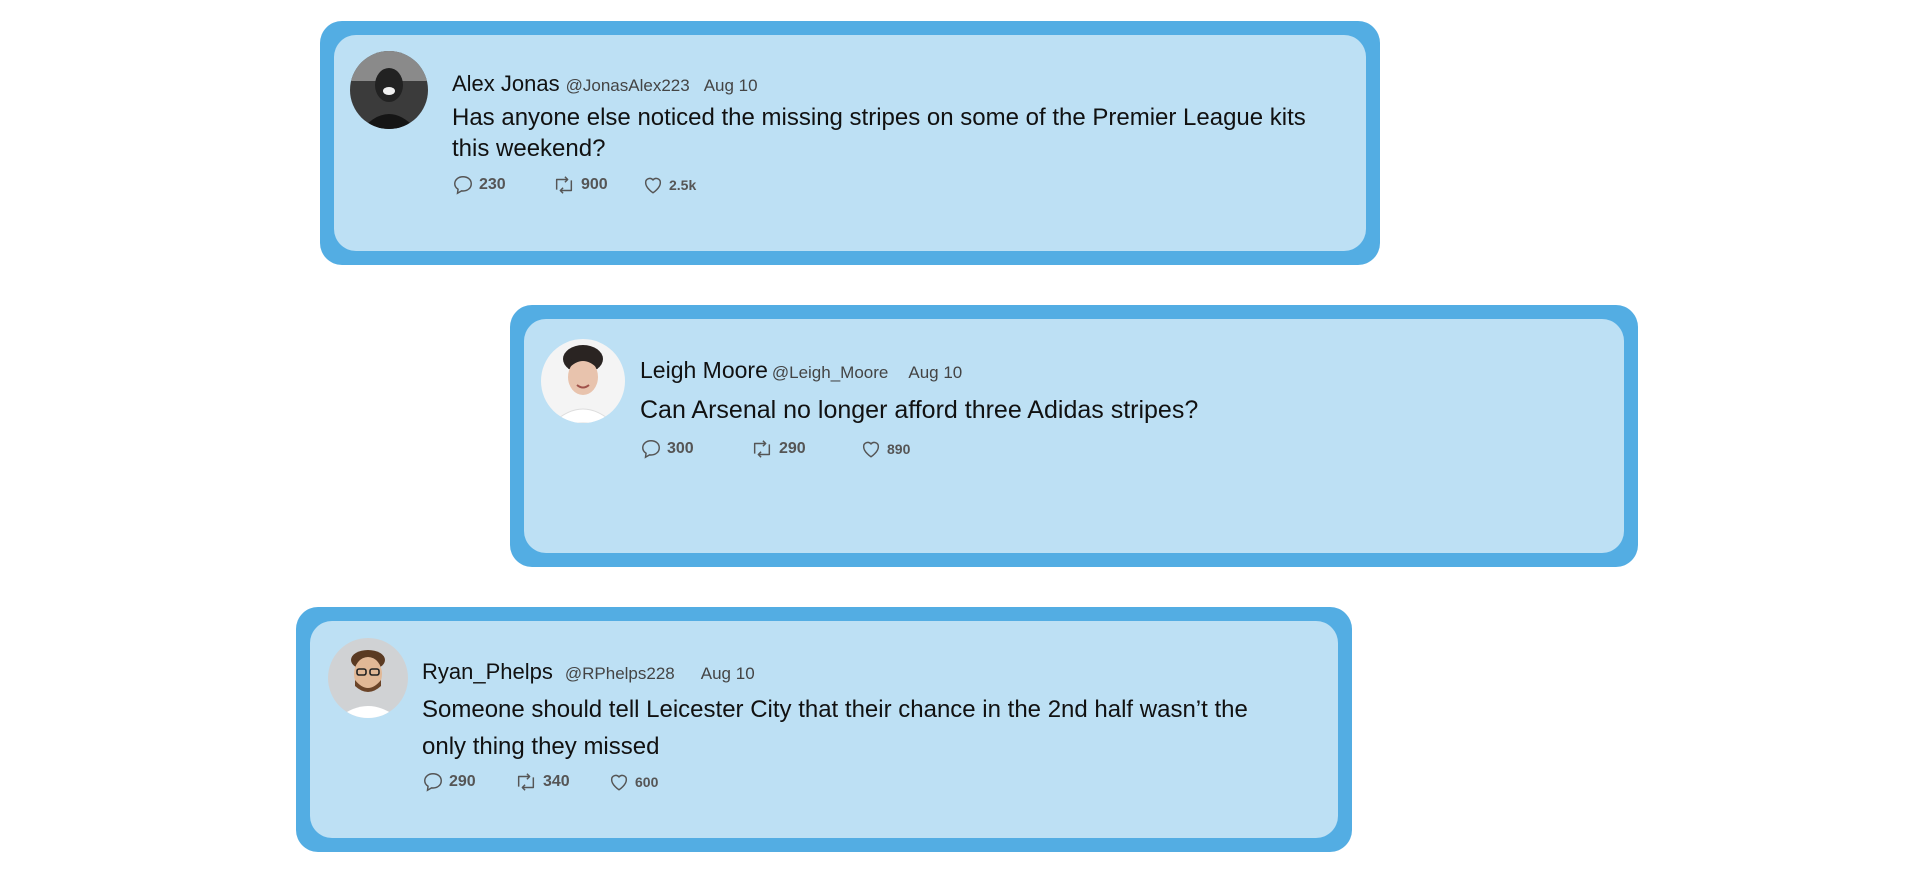 The image size is (1920, 887). Describe the element at coordinates (647, 782) in the screenshot. I see `like-count: 600` at that location.